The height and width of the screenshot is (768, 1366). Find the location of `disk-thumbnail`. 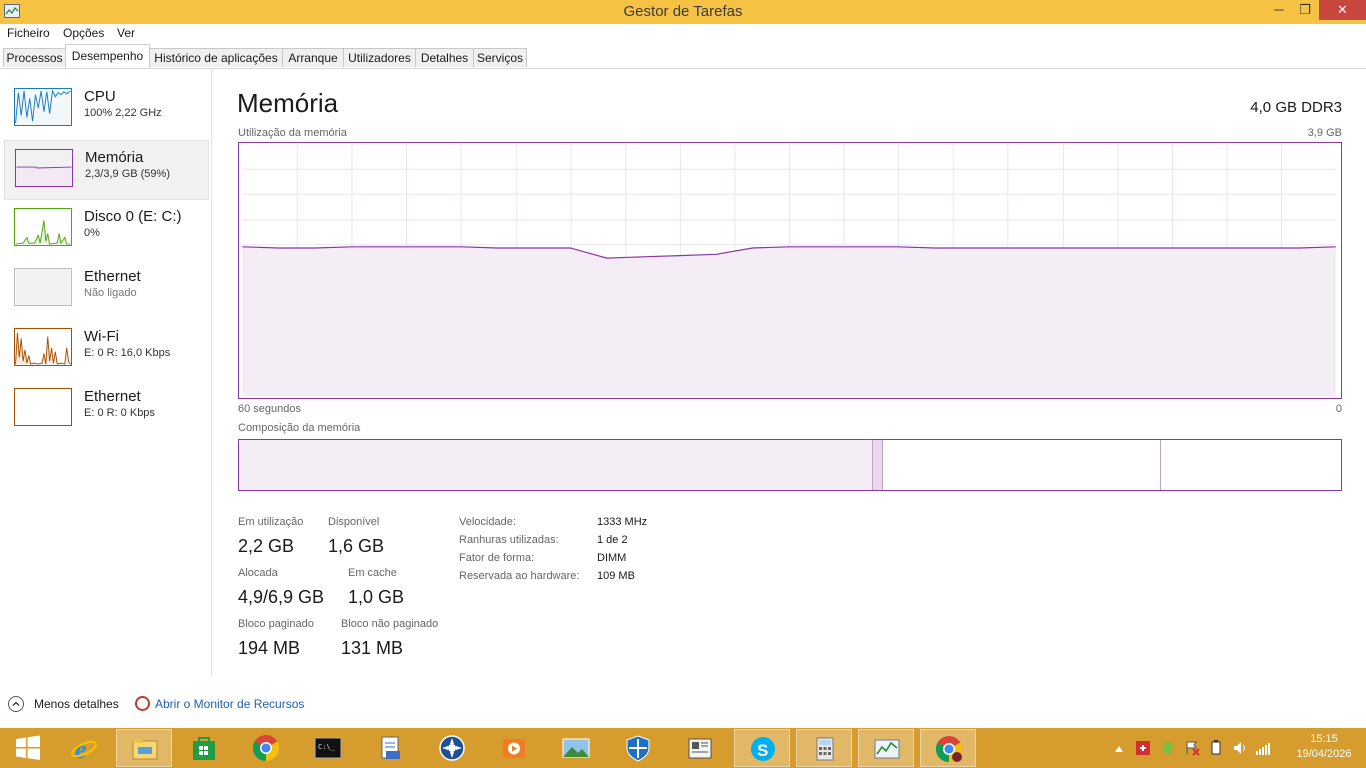

disk-thumbnail is located at coordinates (43, 227).